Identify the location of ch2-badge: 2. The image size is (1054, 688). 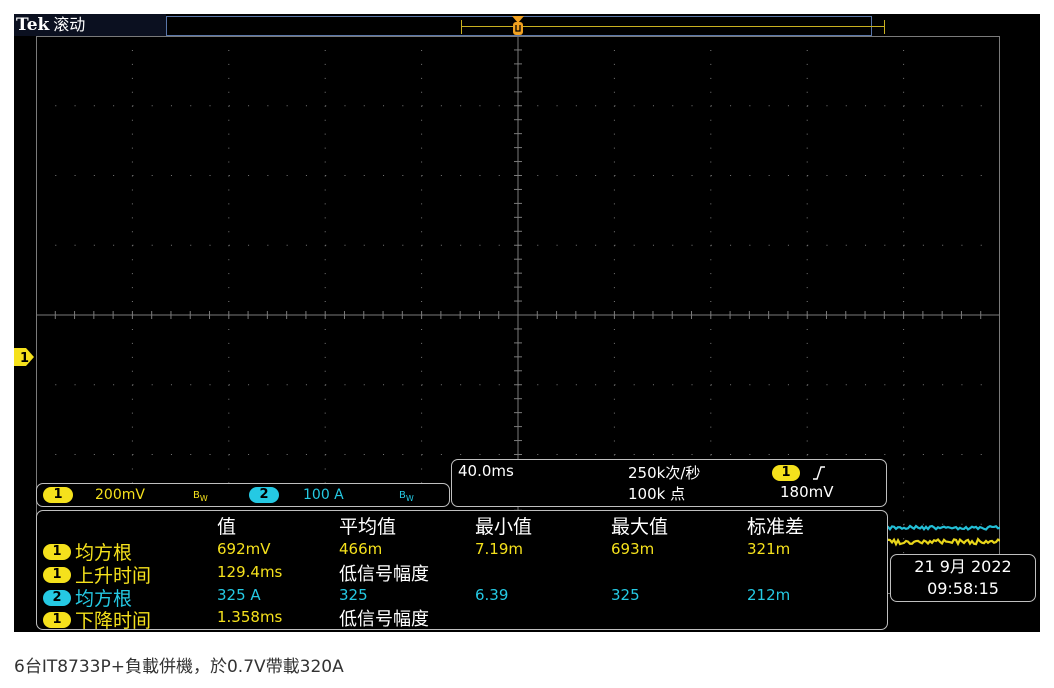
(264, 495).